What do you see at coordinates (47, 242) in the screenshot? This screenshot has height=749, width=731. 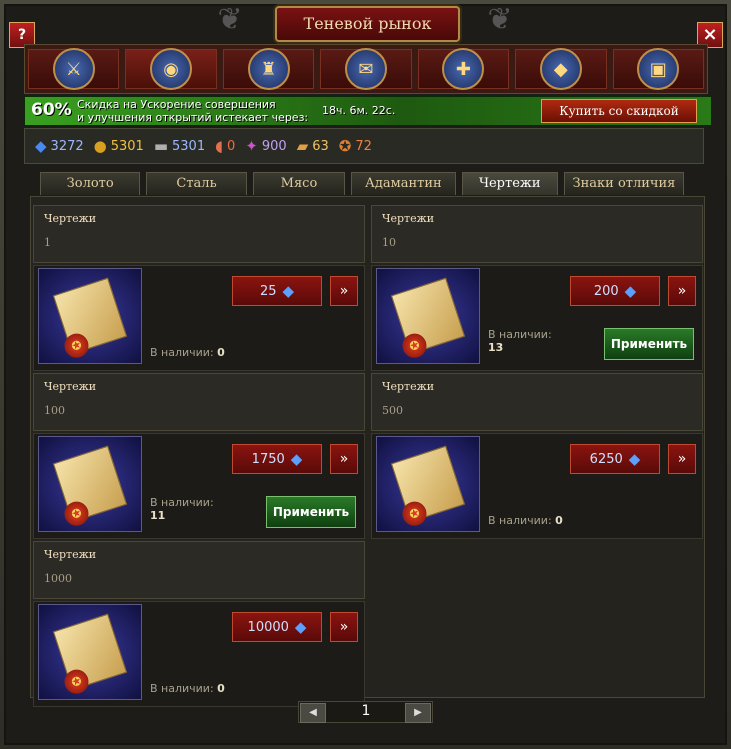 I see `offer-quantity: 1` at bounding box center [47, 242].